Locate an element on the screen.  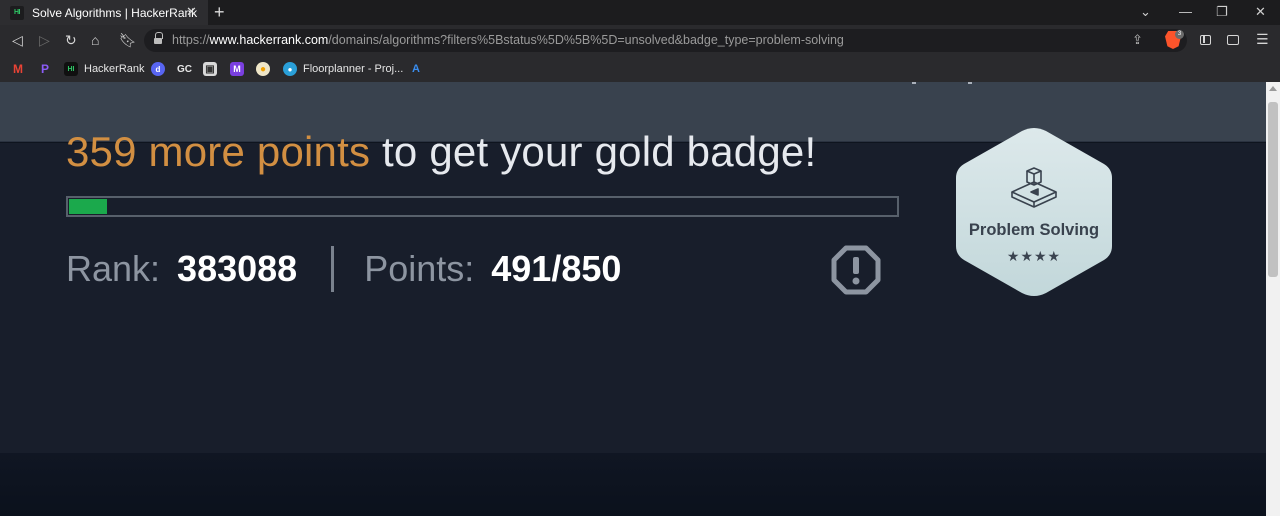
p-app-icon: P is located at coordinates (44, 69).